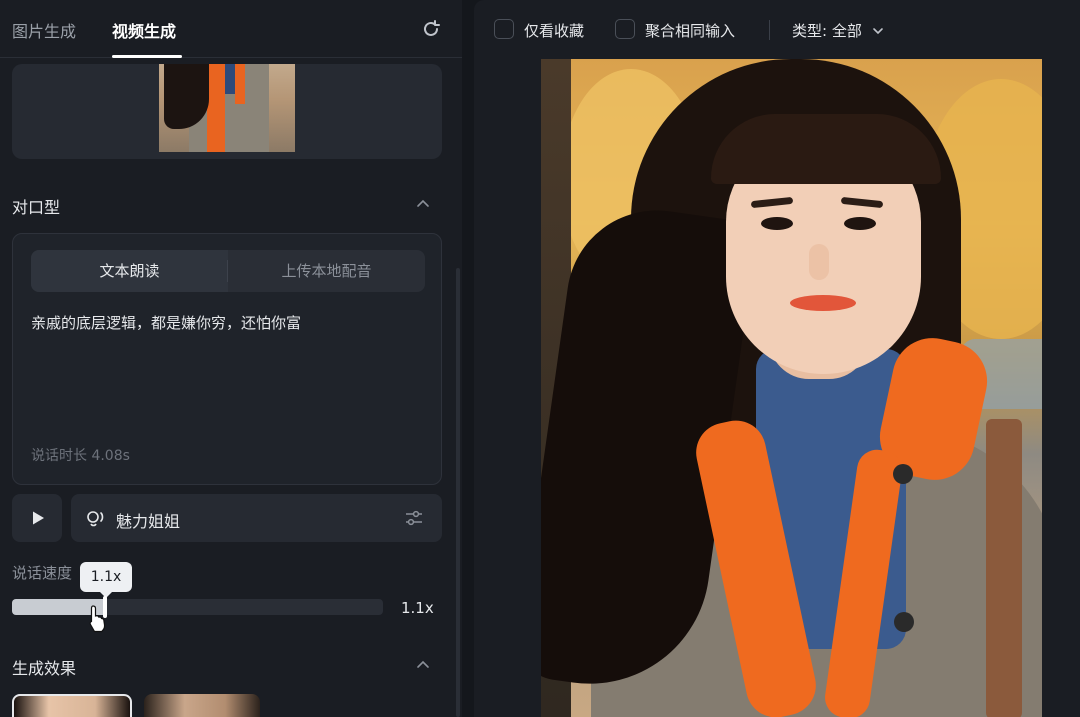 This screenshot has height=717, width=1080. What do you see at coordinates (227, 108) in the screenshot?
I see `reference-image-thumbnail` at bounding box center [227, 108].